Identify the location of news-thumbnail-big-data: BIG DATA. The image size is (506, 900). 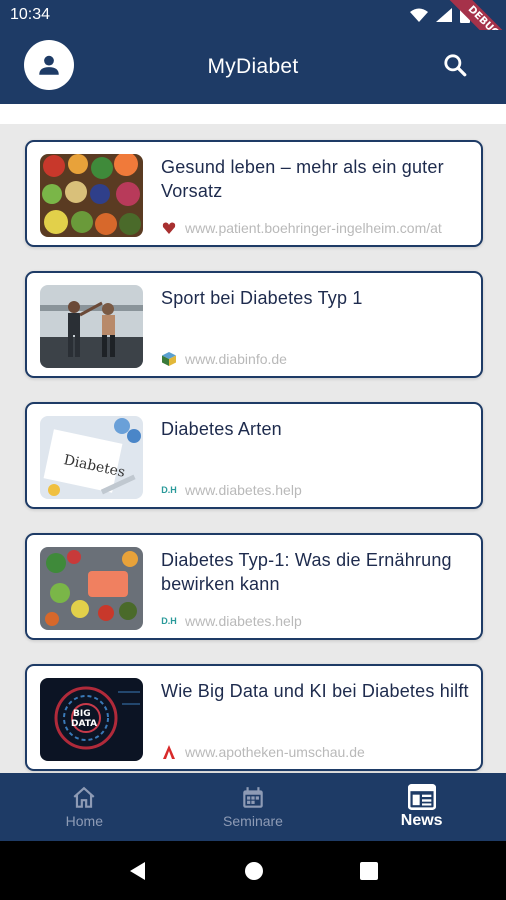
(91, 719).